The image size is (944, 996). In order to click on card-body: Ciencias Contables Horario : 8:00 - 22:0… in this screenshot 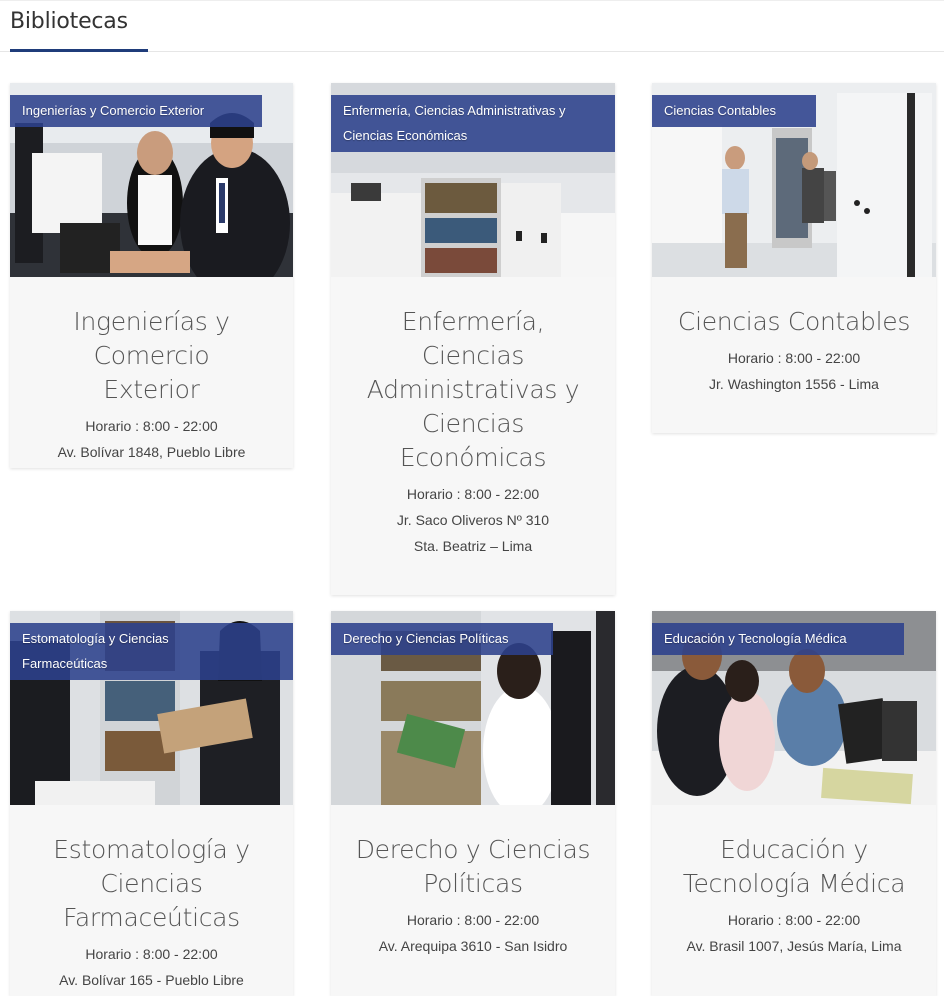, I will do `click(794, 351)`.